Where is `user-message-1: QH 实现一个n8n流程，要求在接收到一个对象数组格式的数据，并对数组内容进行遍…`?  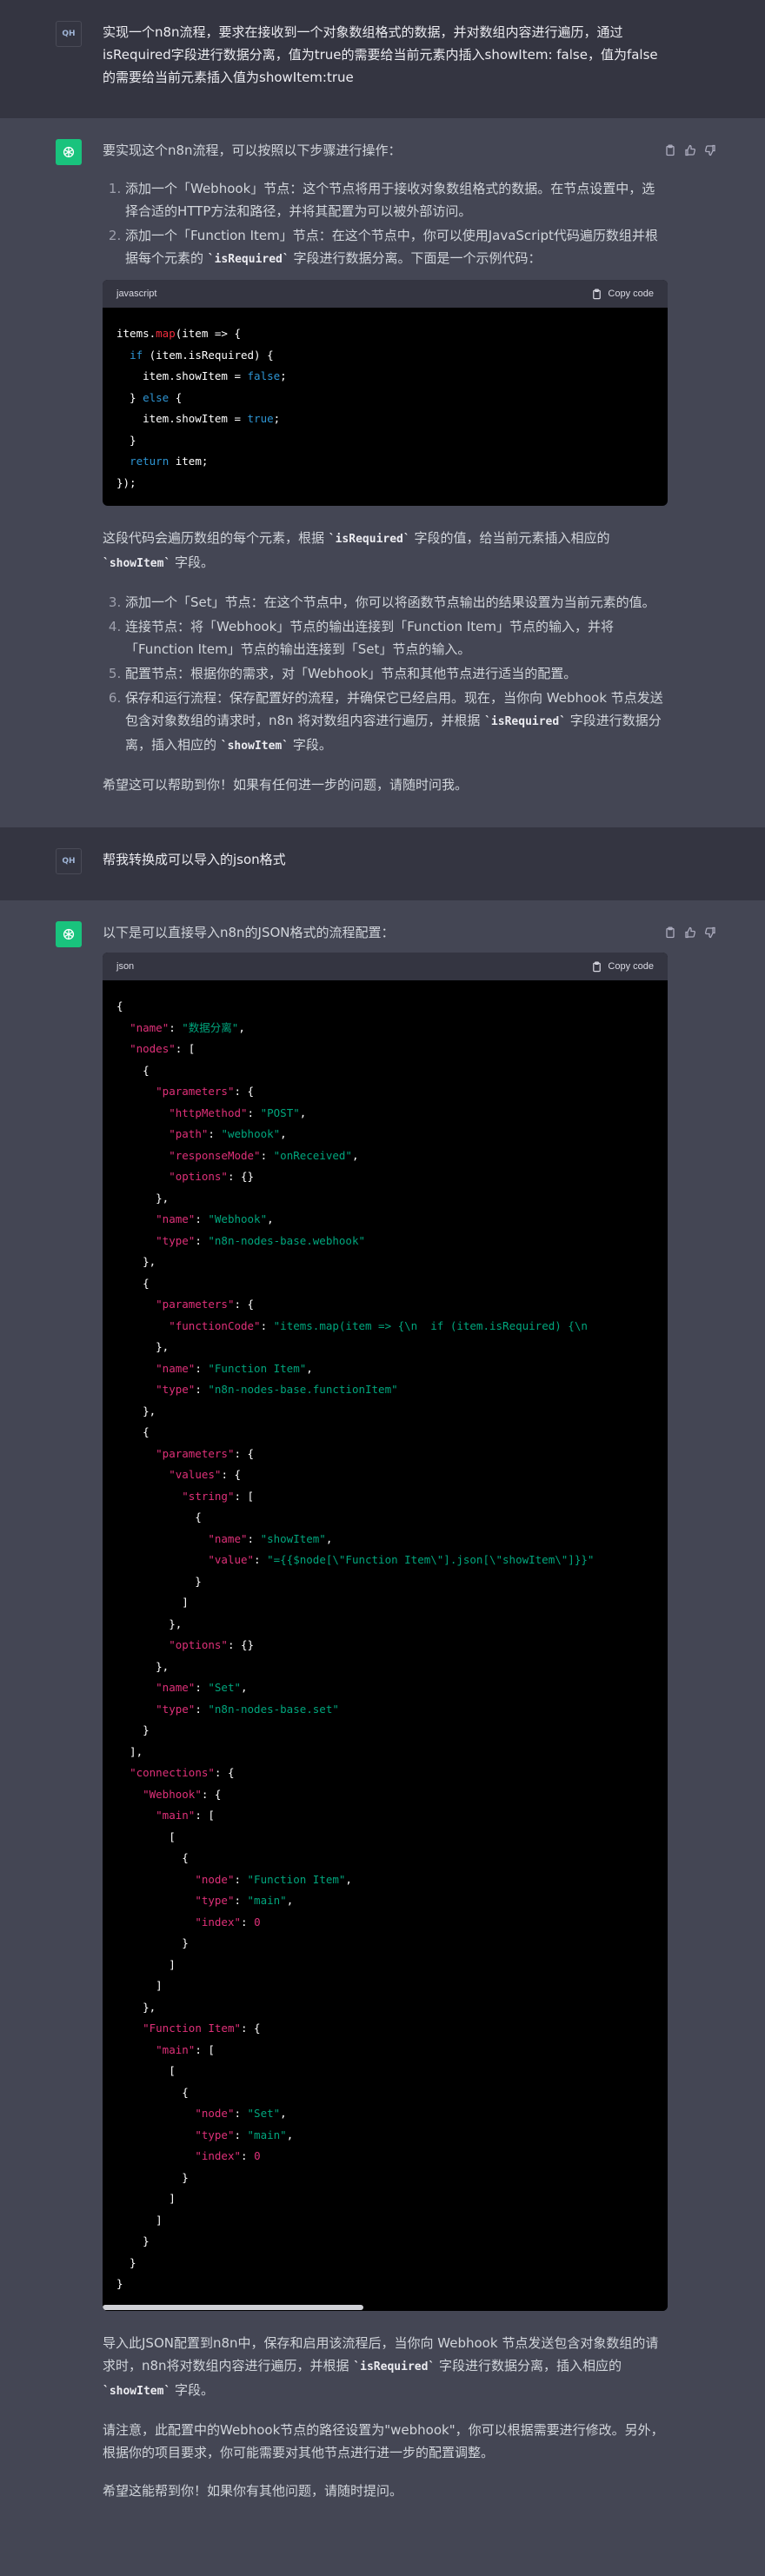
user-message-1: QH 实现一个n8n流程，要求在接收到一个对象数组格式的数据，并对数组内容进行遍… is located at coordinates (382, 59).